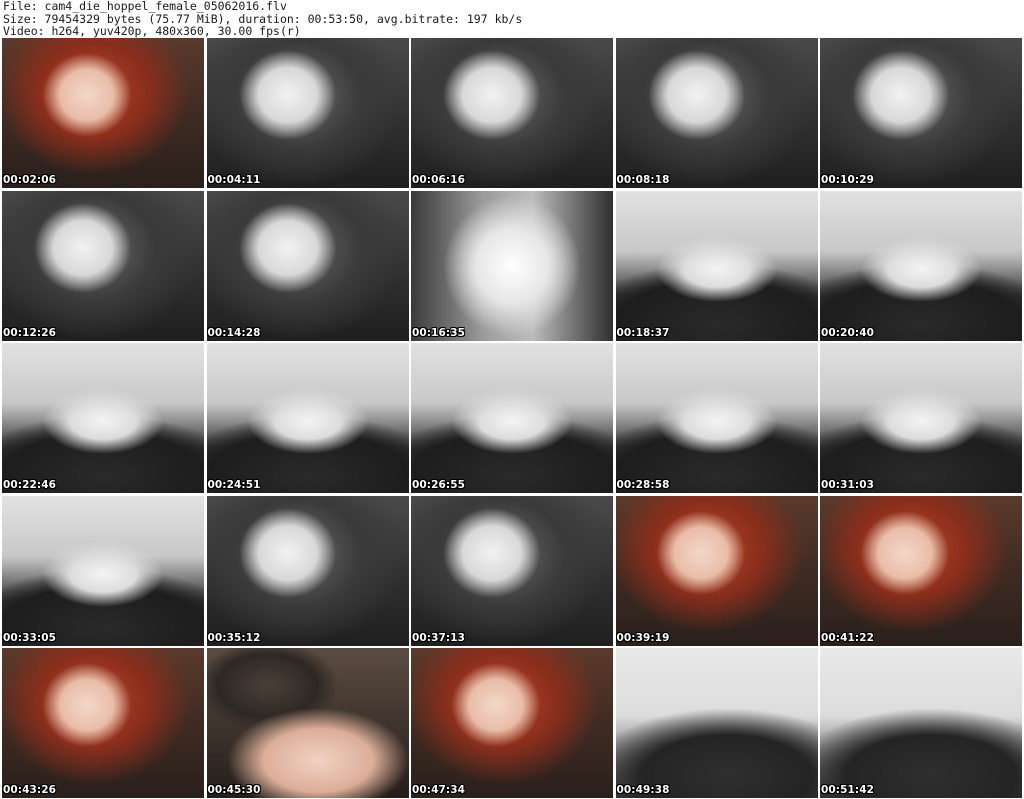  Describe the element at coordinates (848, 332) in the screenshot. I see `thumbnail-timestamp: 00:20:40` at that location.